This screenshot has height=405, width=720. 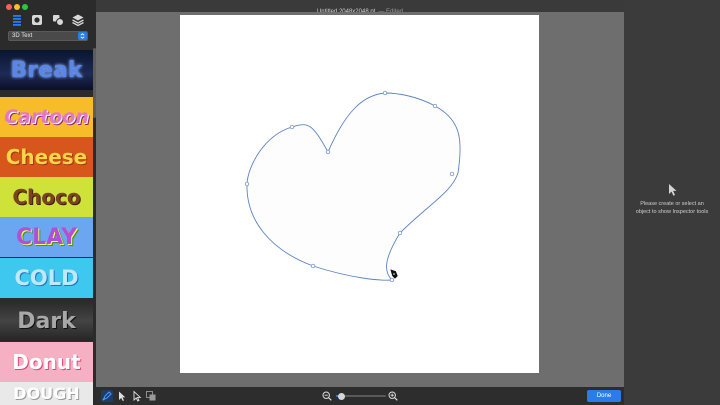 I want to click on style-item-label: Break, so click(x=46, y=70).